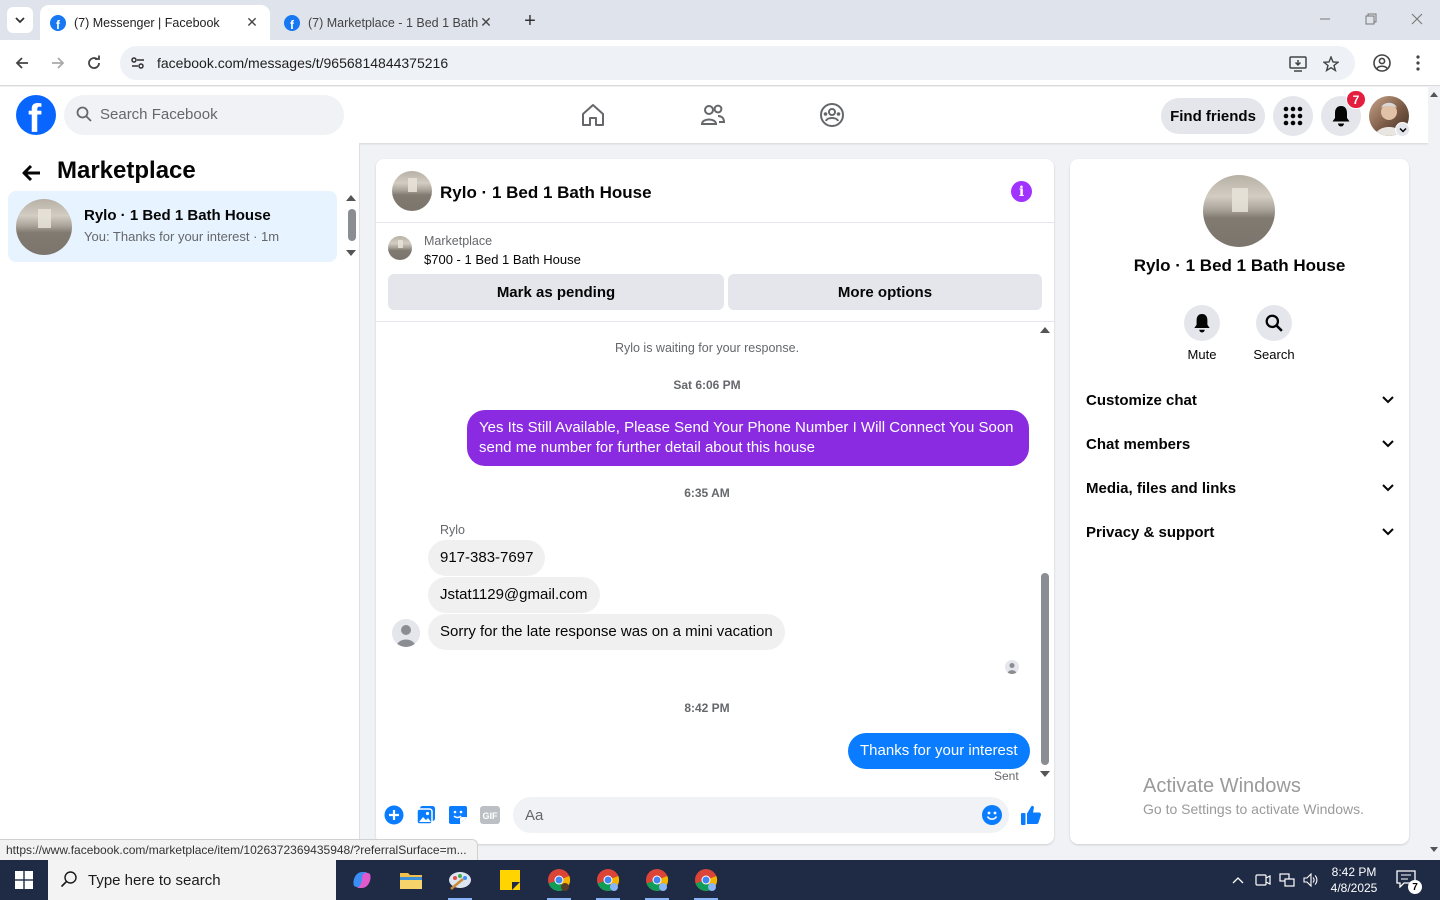  Describe the element at coordinates (1287, 880) in the screenshot. I see `network-icon` at that location.